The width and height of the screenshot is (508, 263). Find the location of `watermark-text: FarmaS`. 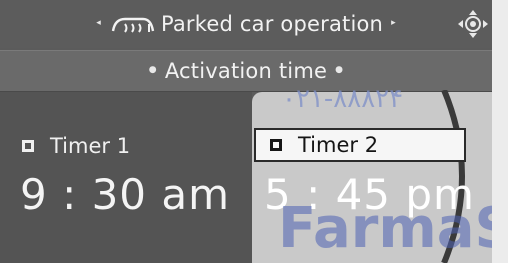

watermark-text: FarmaS is located at coordinates (393, 228).